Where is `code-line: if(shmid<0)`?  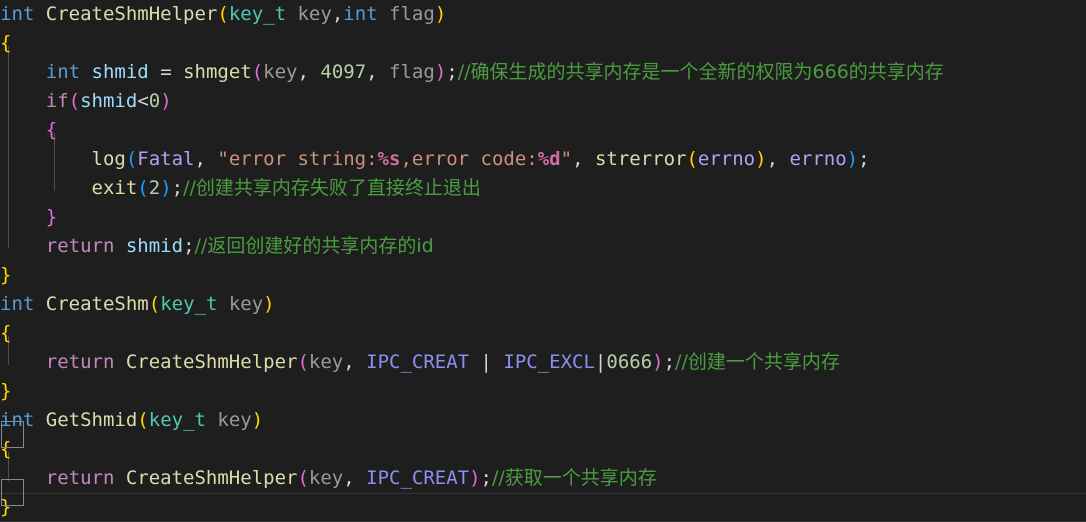
code-line: if(shmid<0) is located at coordinates (543, 101).